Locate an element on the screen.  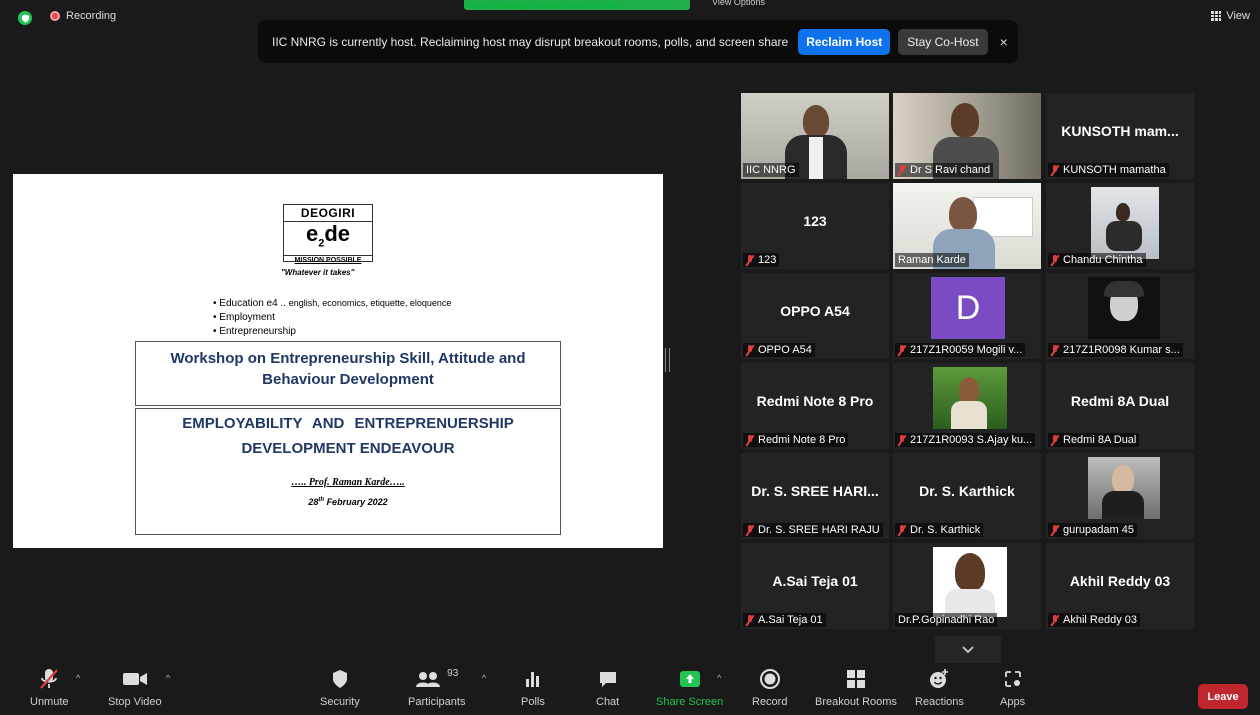
grid-icon is located at coordinates (1216, 16).